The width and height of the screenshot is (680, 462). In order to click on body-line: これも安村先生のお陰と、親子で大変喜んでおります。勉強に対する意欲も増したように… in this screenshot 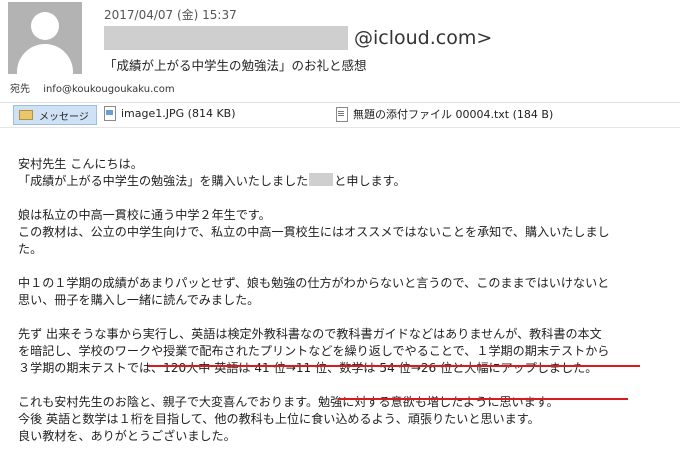, I will do `click(288, 402)`.